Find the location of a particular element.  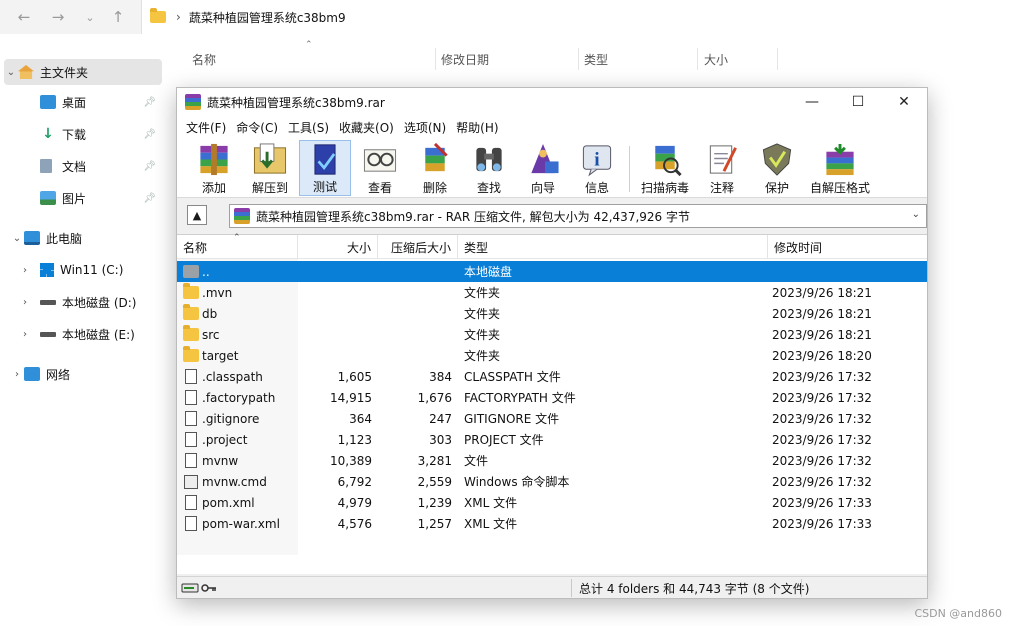

menu-options: 选项(N) is located at coordinates (425, 127).